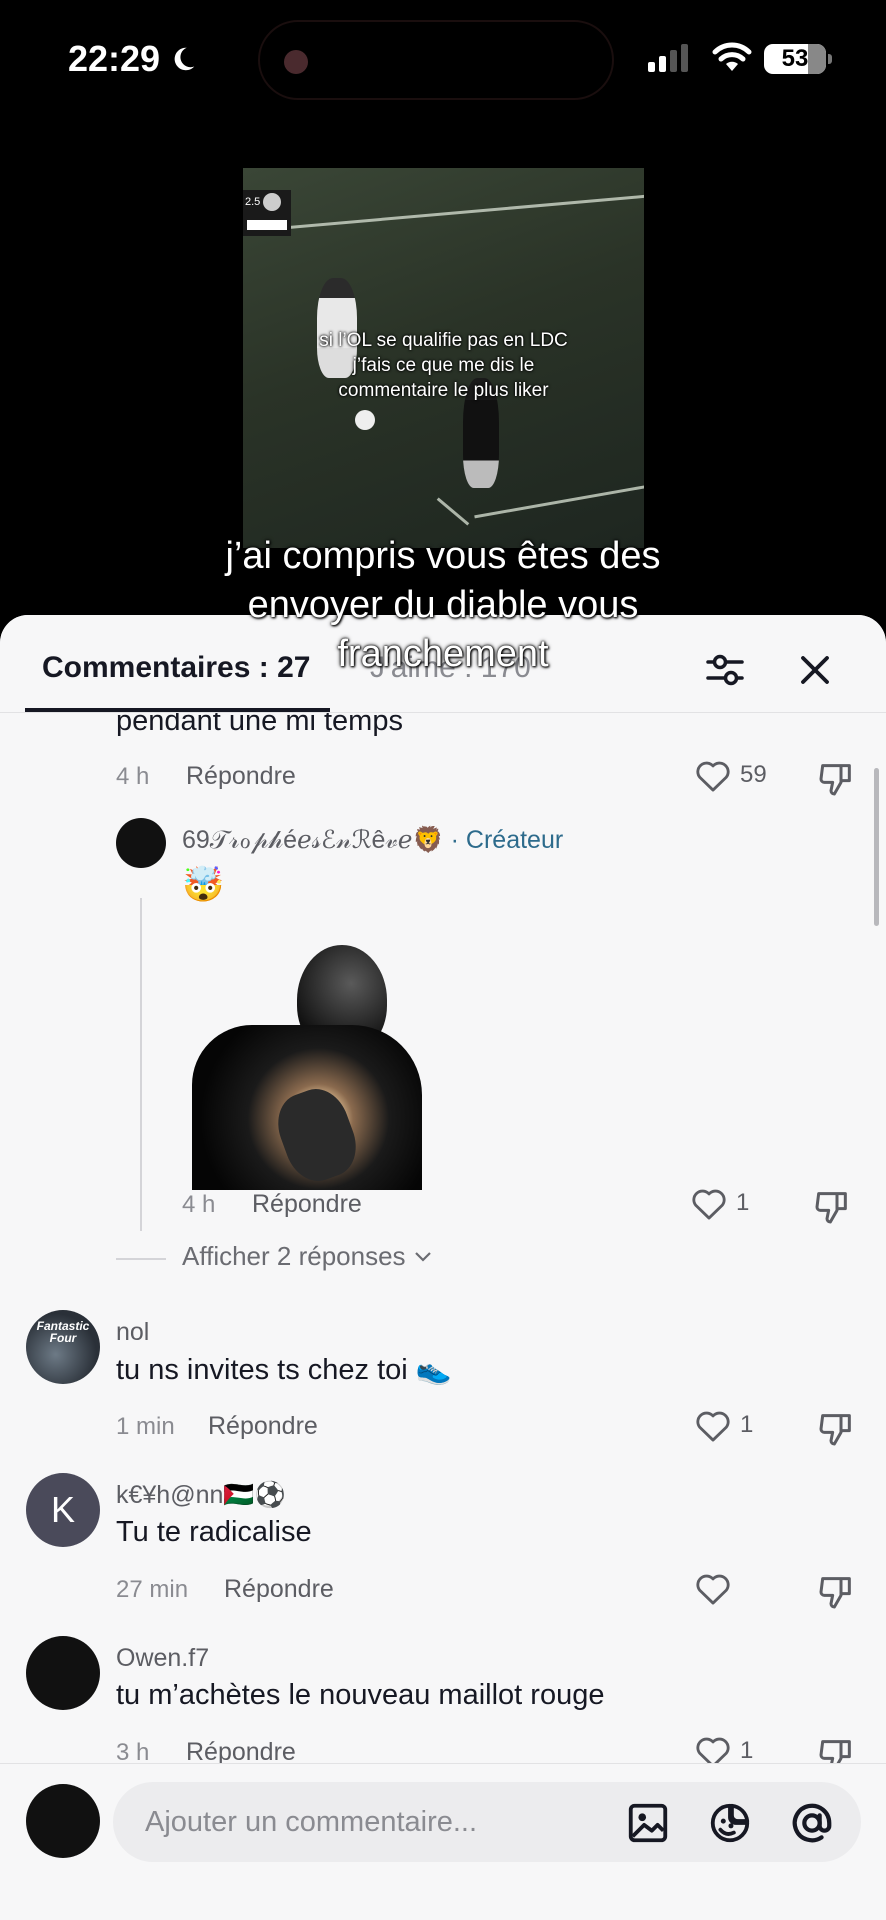 The image size is (886, 1920). Describe the element at coordinates (63, 1821) in the screenshot. I see `my-avatar` at that location.